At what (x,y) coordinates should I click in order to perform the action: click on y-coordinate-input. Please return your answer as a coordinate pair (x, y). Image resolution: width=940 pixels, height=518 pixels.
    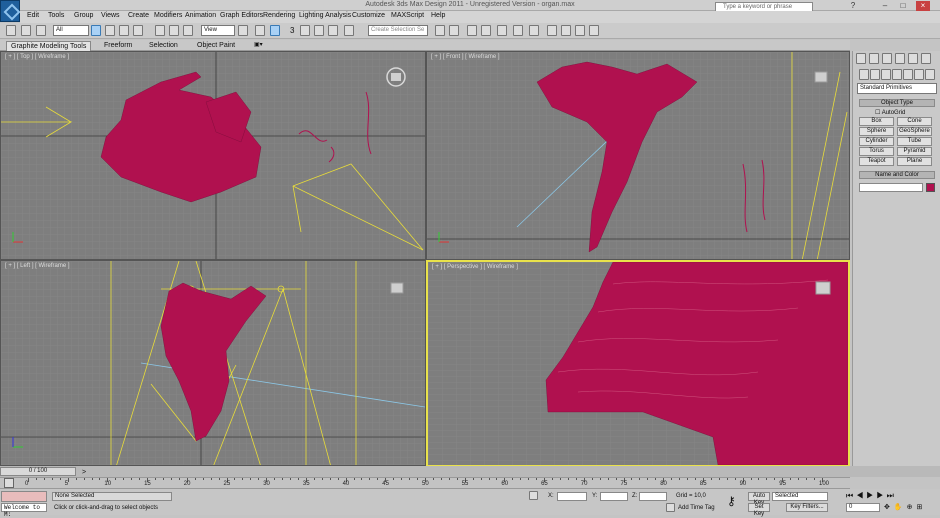
    Looking at the image, I should click on (614, 496).